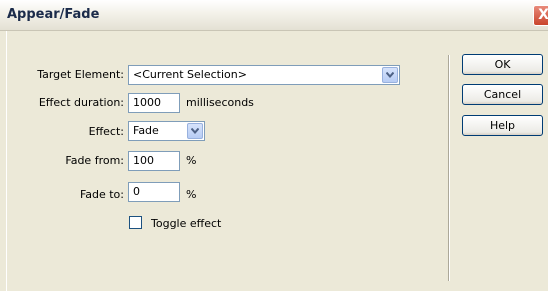  I want to click on fade-from-input: 100, so click(154, 161).